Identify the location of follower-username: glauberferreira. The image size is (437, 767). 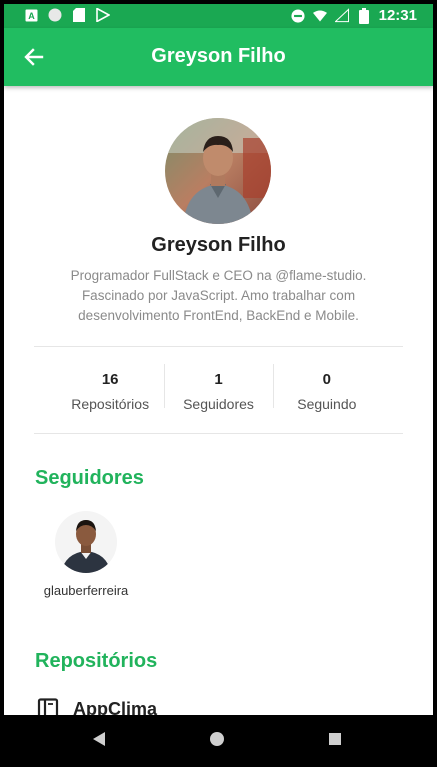
(86, 590).